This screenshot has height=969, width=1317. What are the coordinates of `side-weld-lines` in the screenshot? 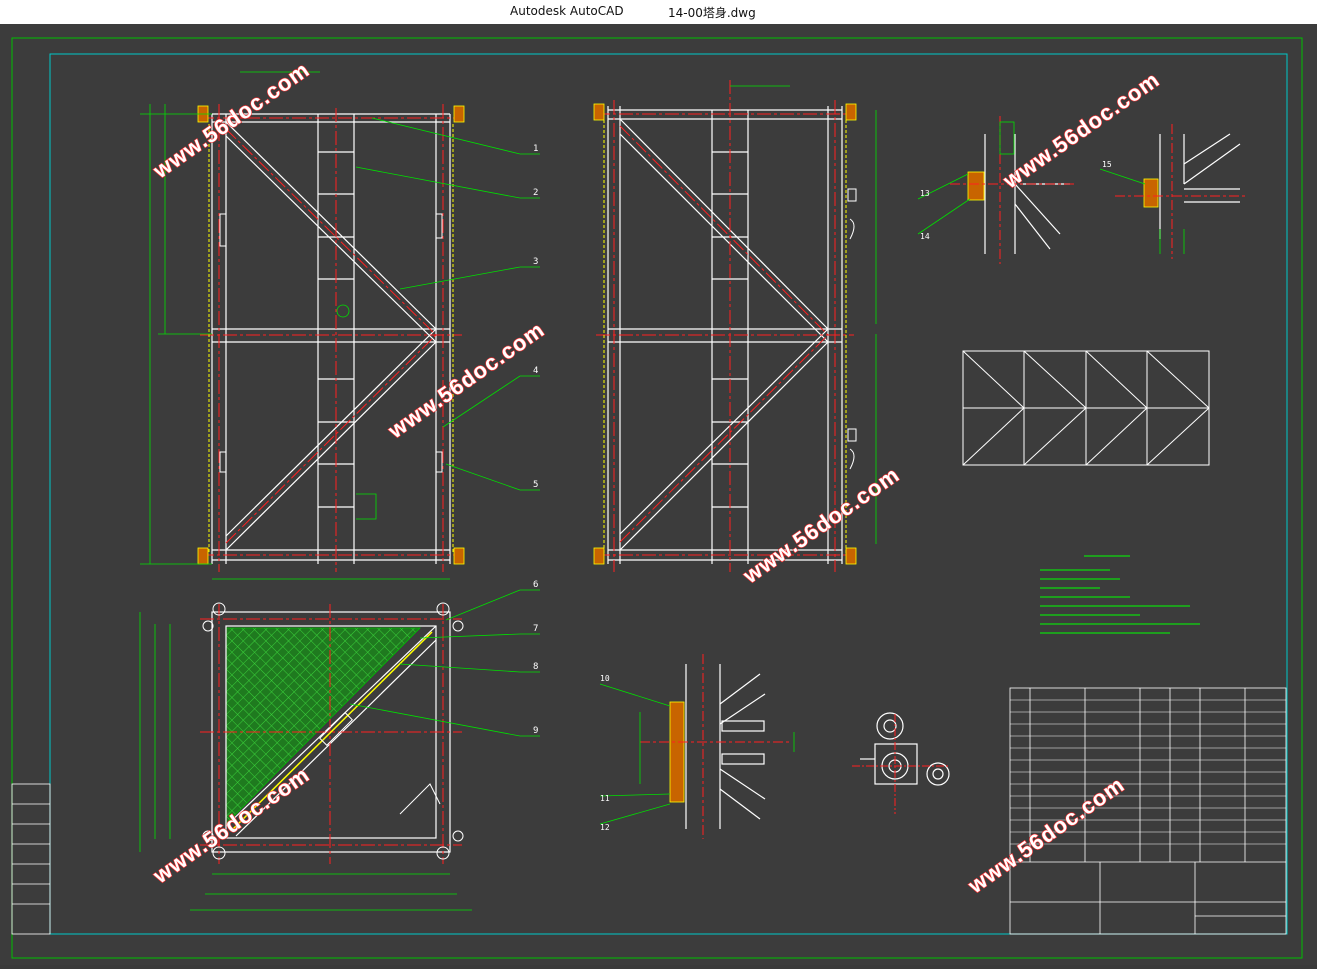 It's located at (725, 337).